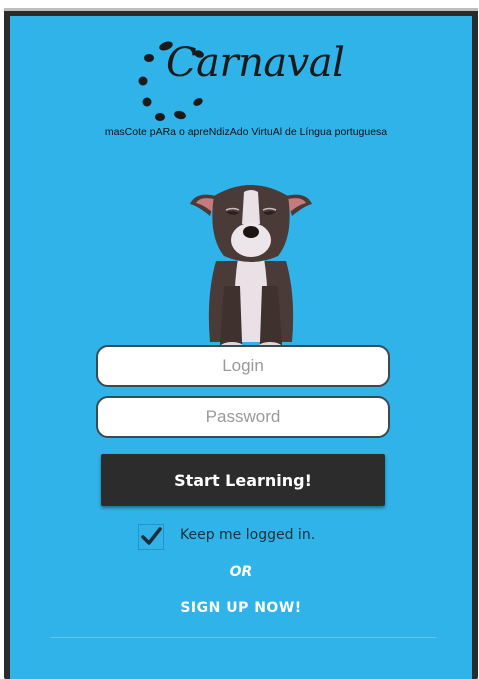 Image resolution: width=479 pixels, height=679 pixels. I want to click on keep-logged-in-row: Keep me logged in., so click(258, 539).